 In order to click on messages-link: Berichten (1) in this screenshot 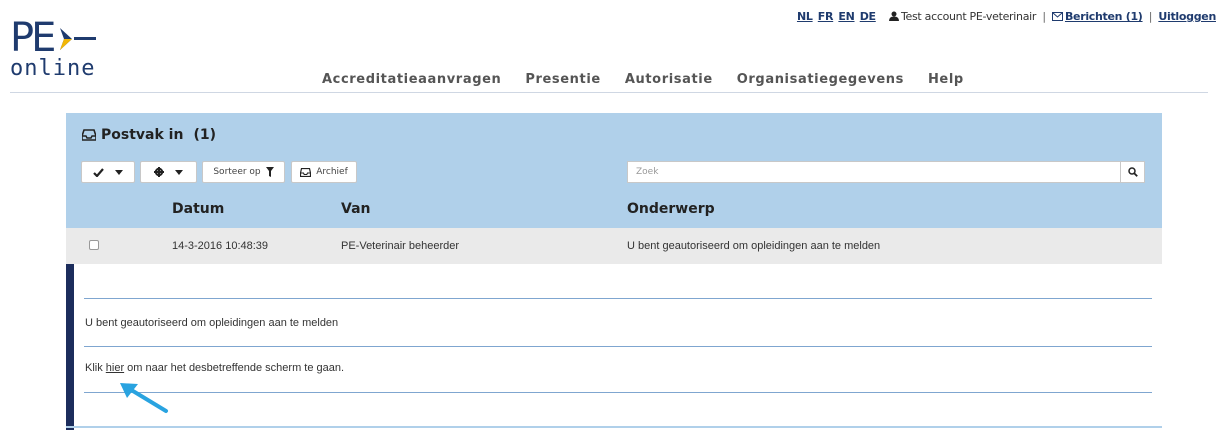, I will do `click(1097, 16)`.